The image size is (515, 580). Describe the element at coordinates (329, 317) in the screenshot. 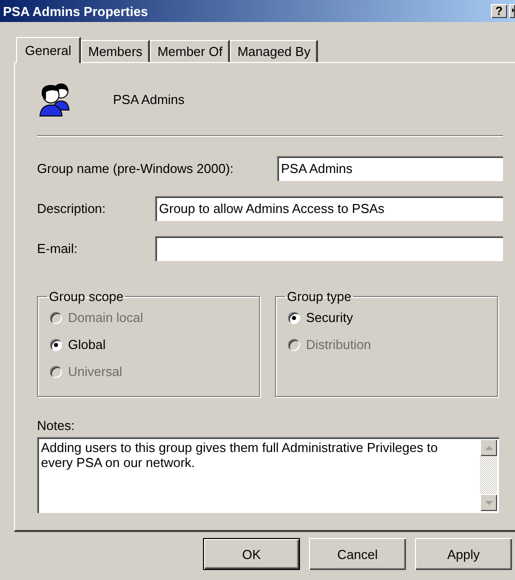

I see `radio-label: Security` at that location.